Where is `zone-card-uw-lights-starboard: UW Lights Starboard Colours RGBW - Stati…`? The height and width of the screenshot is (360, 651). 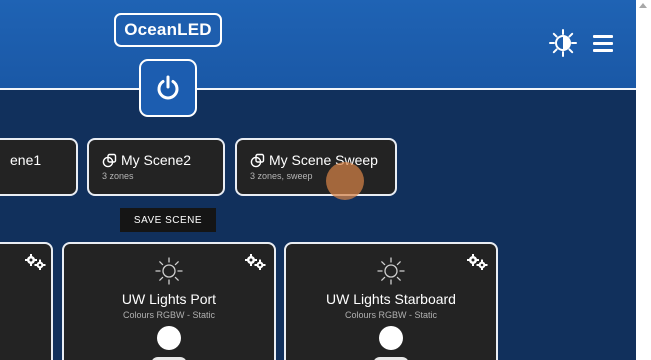 zone-card-uw-lights-starboard: UW Lights Starboard Colours RGBW - Stati… is located at coordinates (391, 301).